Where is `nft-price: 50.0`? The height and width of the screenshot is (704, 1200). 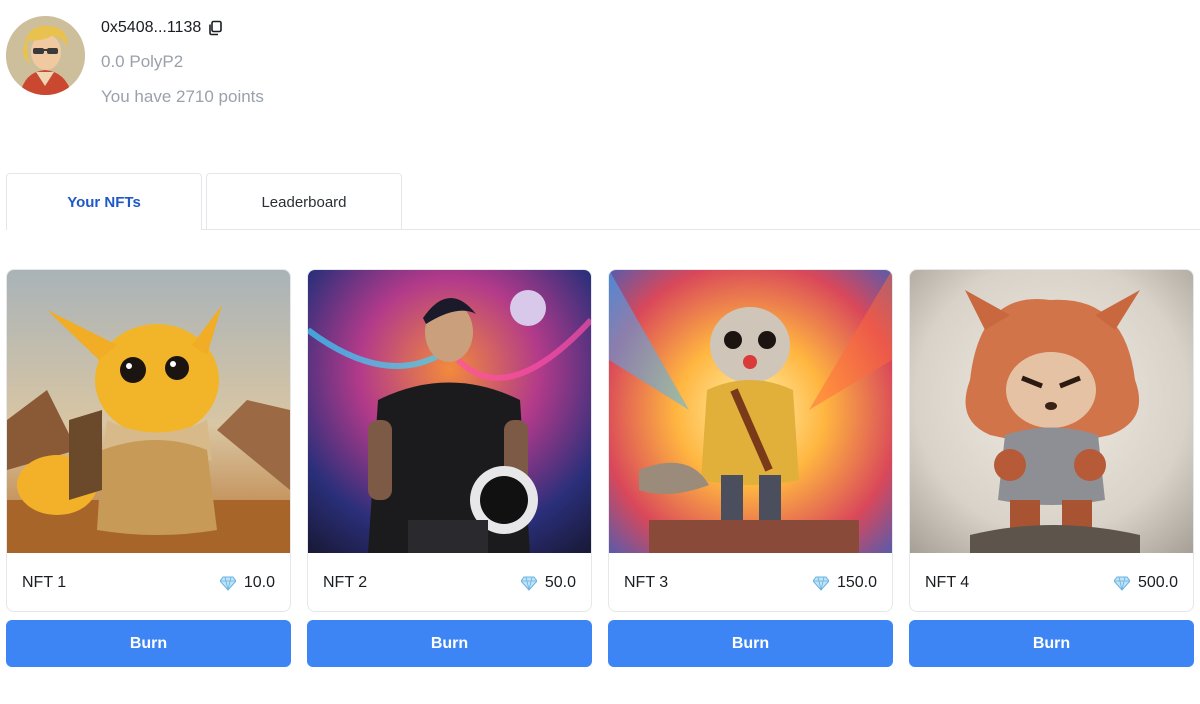 nft-price: 50.0 is located at coordinates (548, 582).